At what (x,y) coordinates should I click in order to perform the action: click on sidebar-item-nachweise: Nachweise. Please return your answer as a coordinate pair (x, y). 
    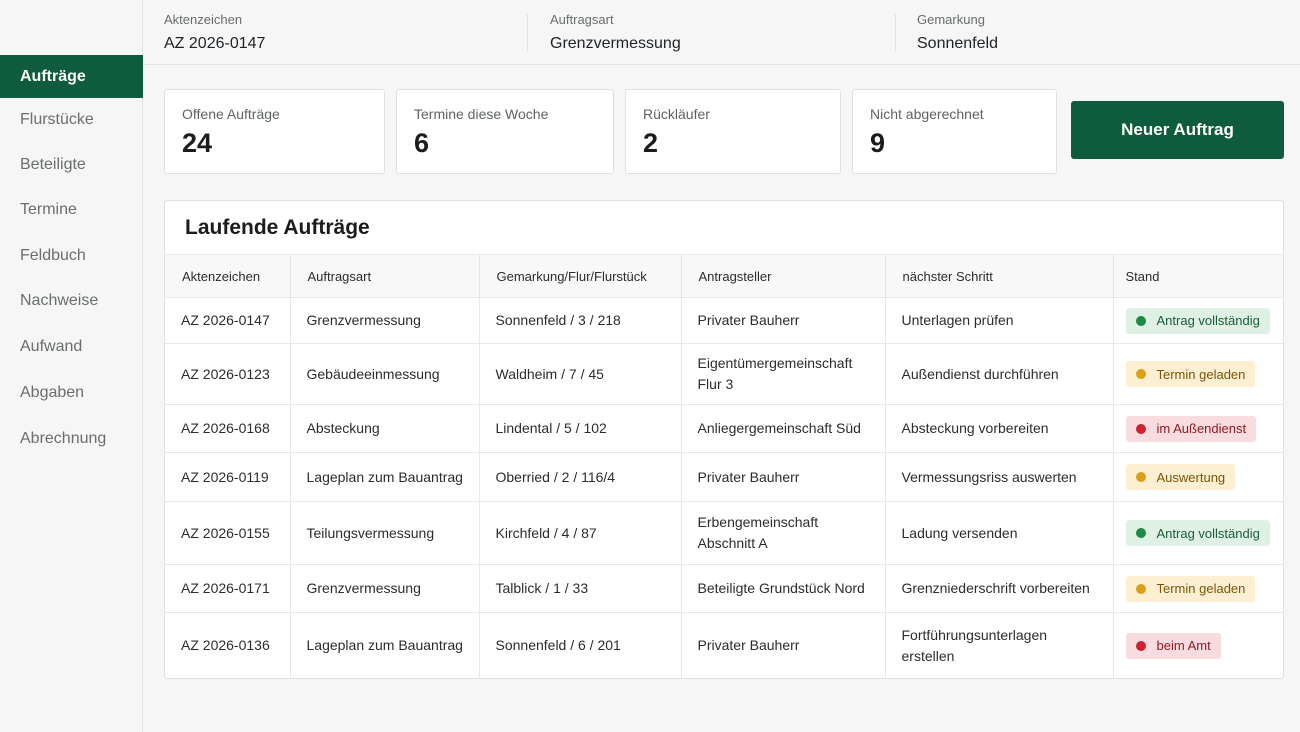
    Looking at the image, I should click on (71, 300).